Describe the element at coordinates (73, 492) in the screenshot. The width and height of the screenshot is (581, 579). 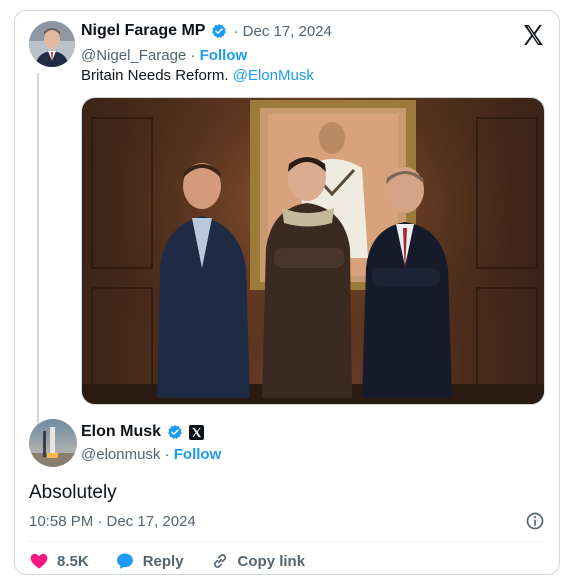
I see `reply-tweet-text: Absolutely` at that location.